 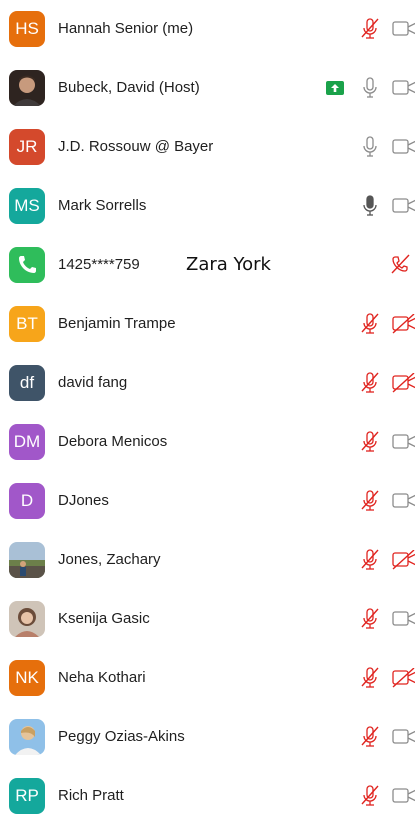 I want to click on participant-name: DJones, so click(x=83, y=500).